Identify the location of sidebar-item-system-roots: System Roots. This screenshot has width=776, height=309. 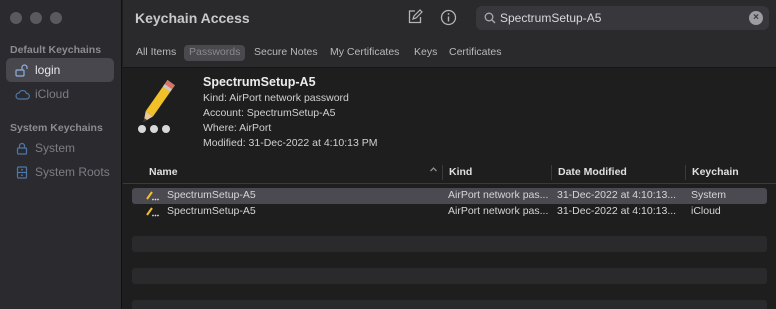
(60, 172).